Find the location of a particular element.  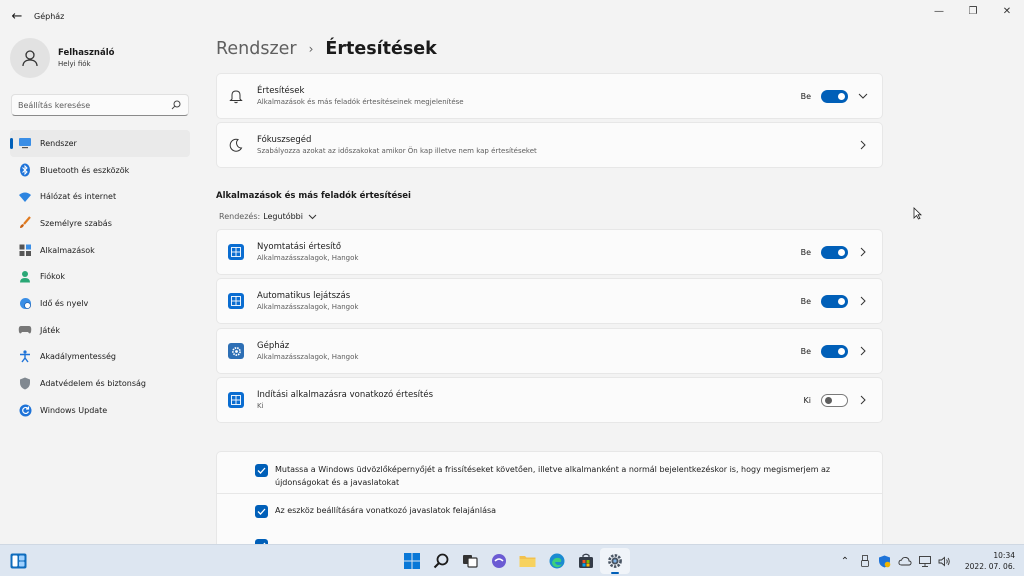

sidebar-item-windows-update: Windows Update is located at coordinates (100, 410).